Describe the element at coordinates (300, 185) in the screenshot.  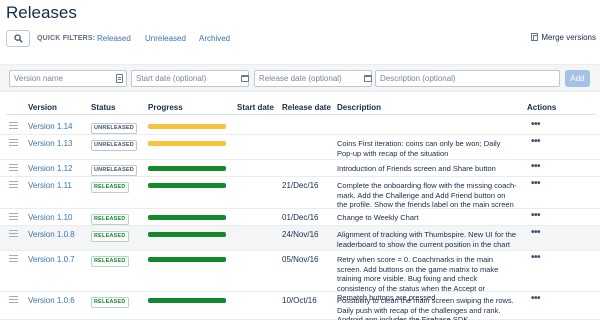
I see `release-date: 21/Dec/16` at that location.